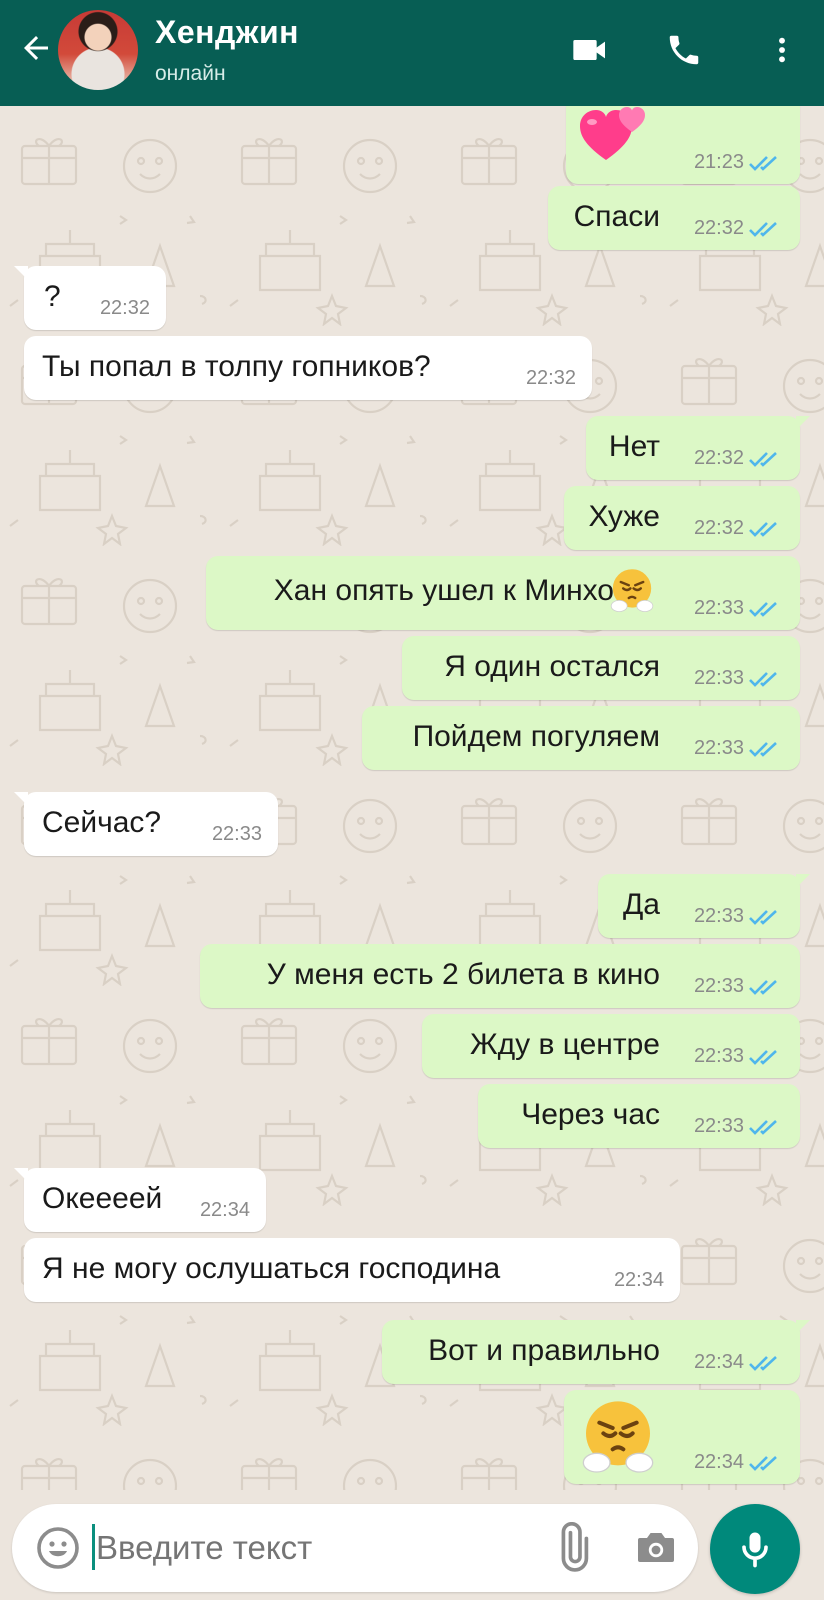 The width and height of the screenshot is (824, 1600). I want to click on smiley-icon, so click(58, 1548).